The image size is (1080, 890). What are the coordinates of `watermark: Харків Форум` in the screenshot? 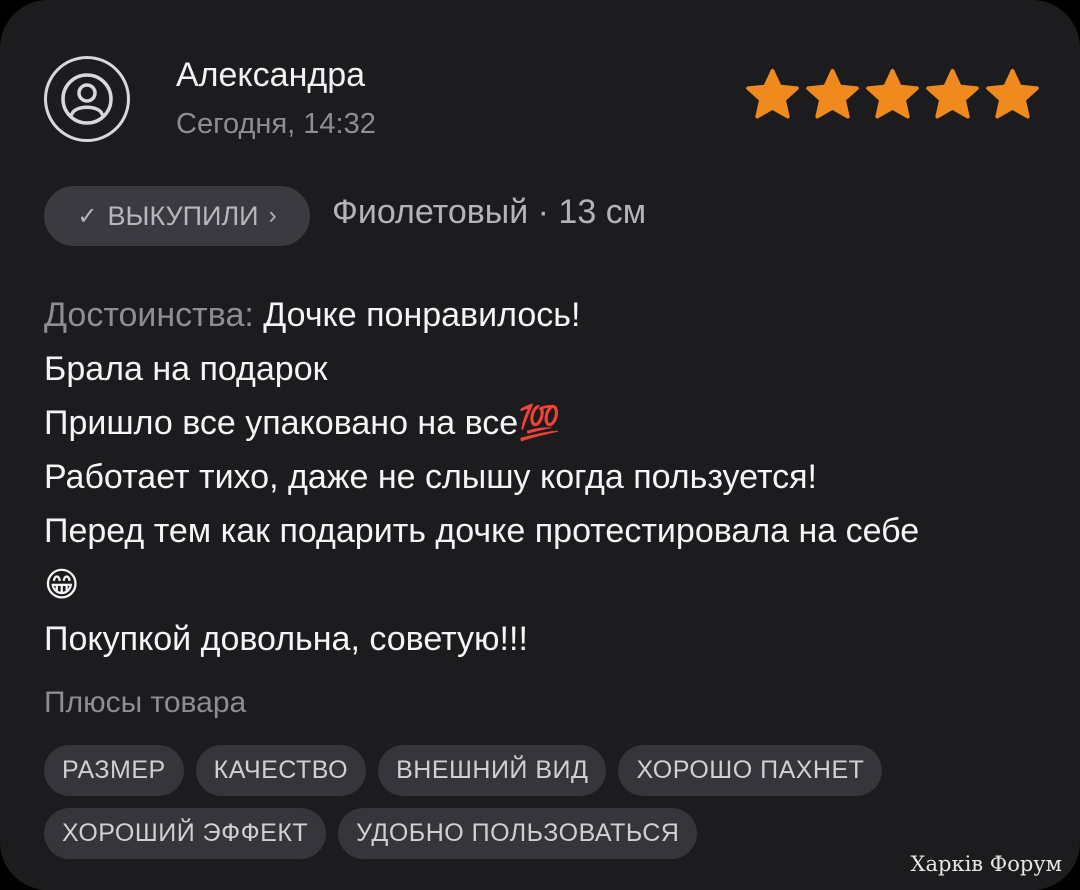 It's located at (986, 864).